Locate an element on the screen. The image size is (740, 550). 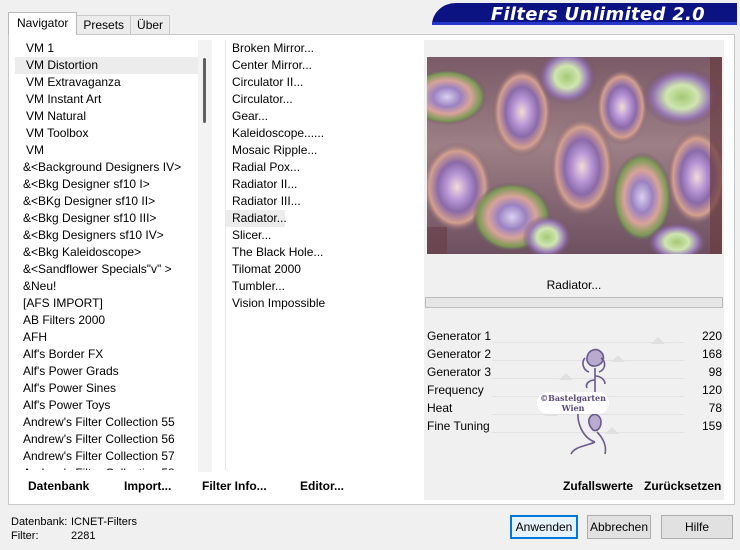
category-item: Andrew's Filter Collection 56 is located at coordinates (107, 439).